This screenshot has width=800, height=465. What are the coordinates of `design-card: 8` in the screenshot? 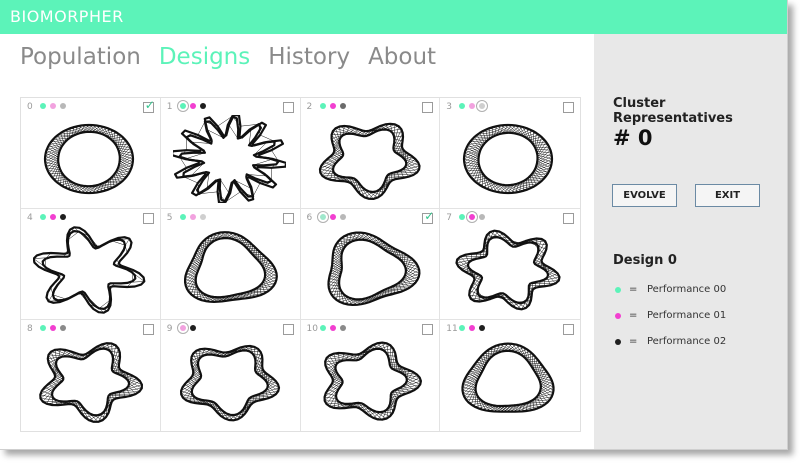 It's located at (91, 375).